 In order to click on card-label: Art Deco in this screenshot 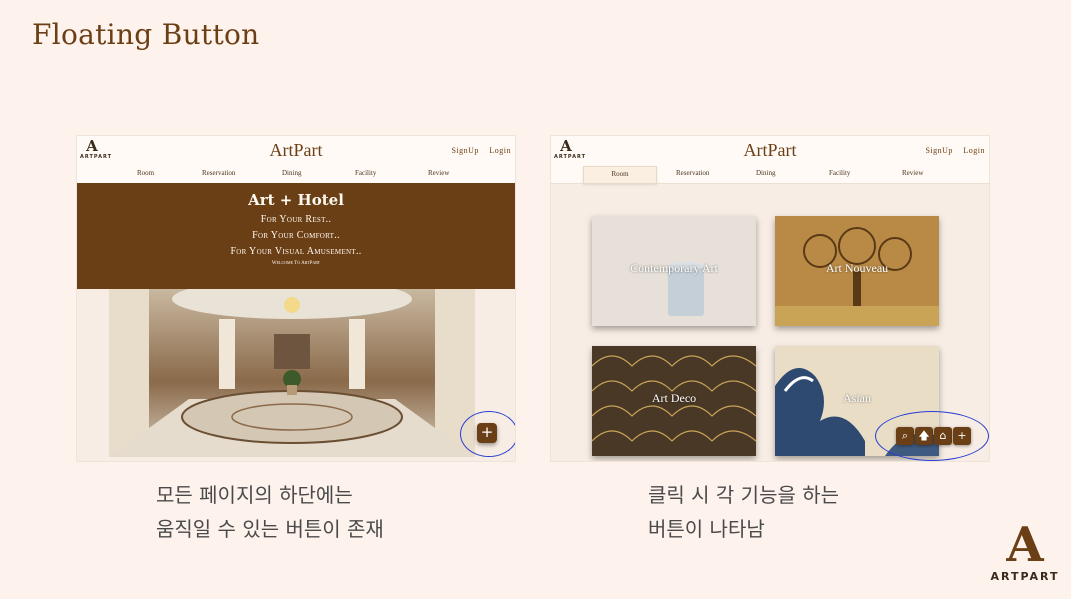, I will do `click(674, 398)`.